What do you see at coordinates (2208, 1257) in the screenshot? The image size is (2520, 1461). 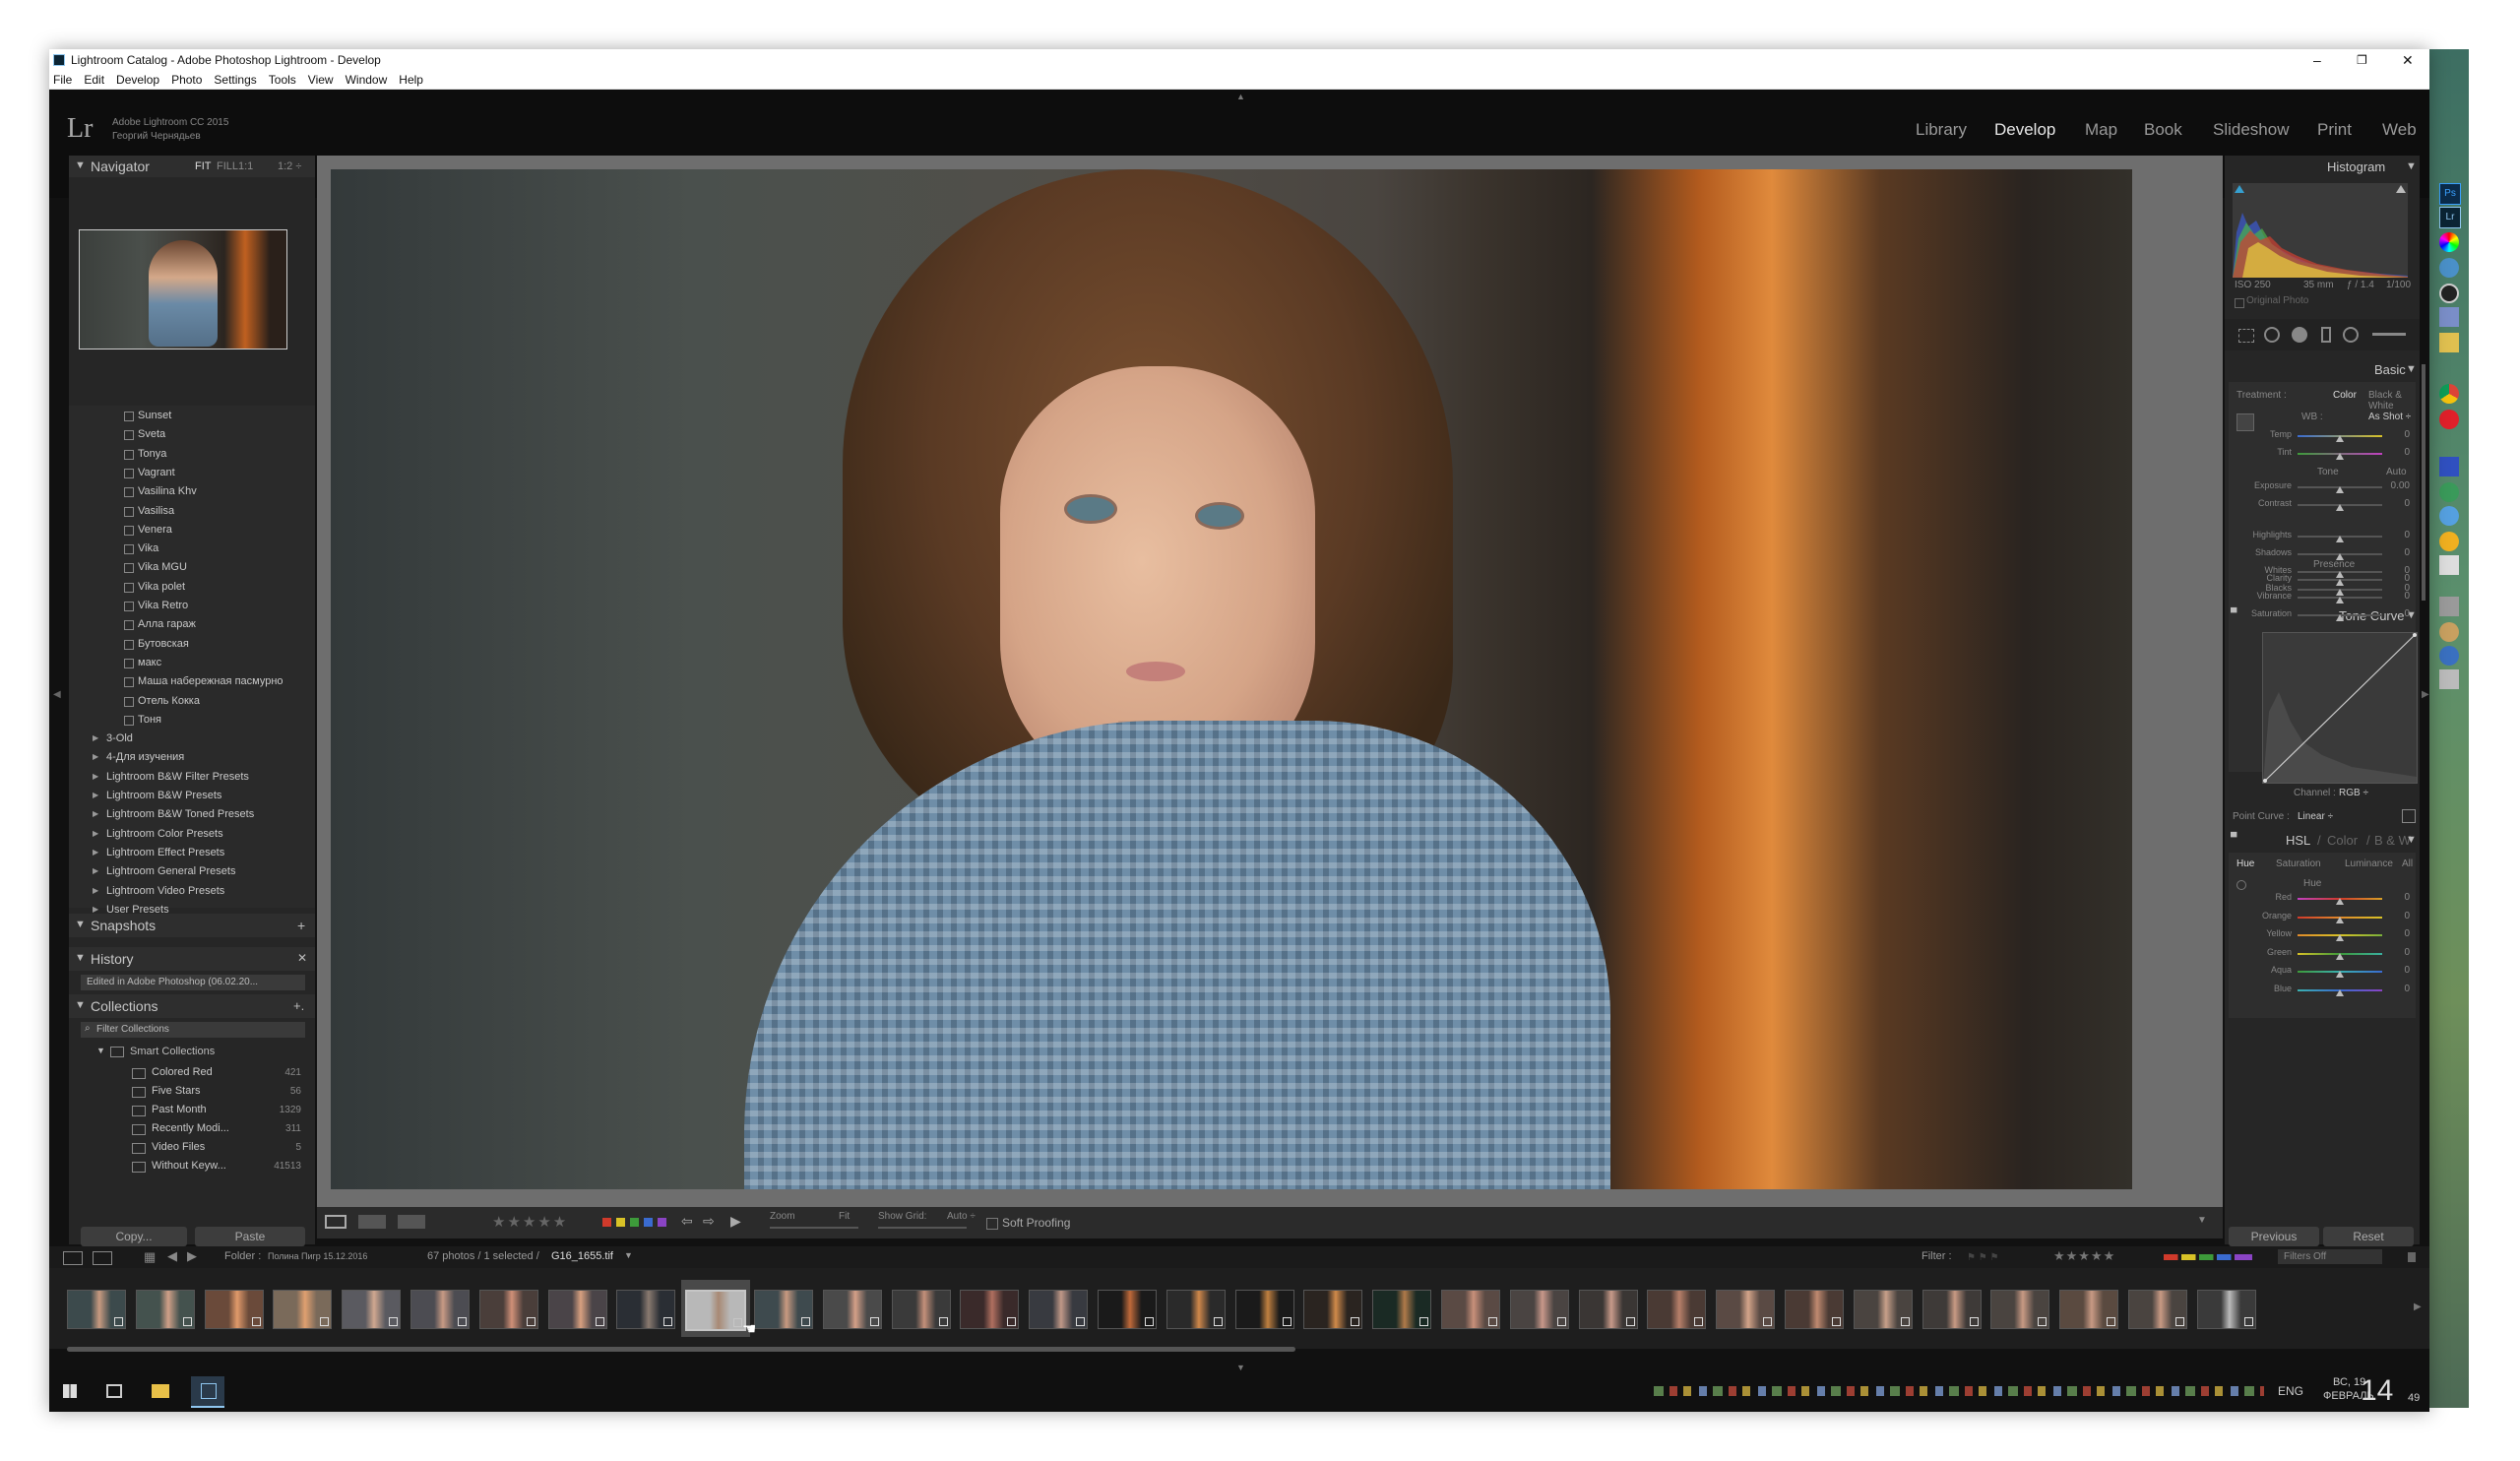 I see `filter-color-labels` at bounding box center [2208, 1257].